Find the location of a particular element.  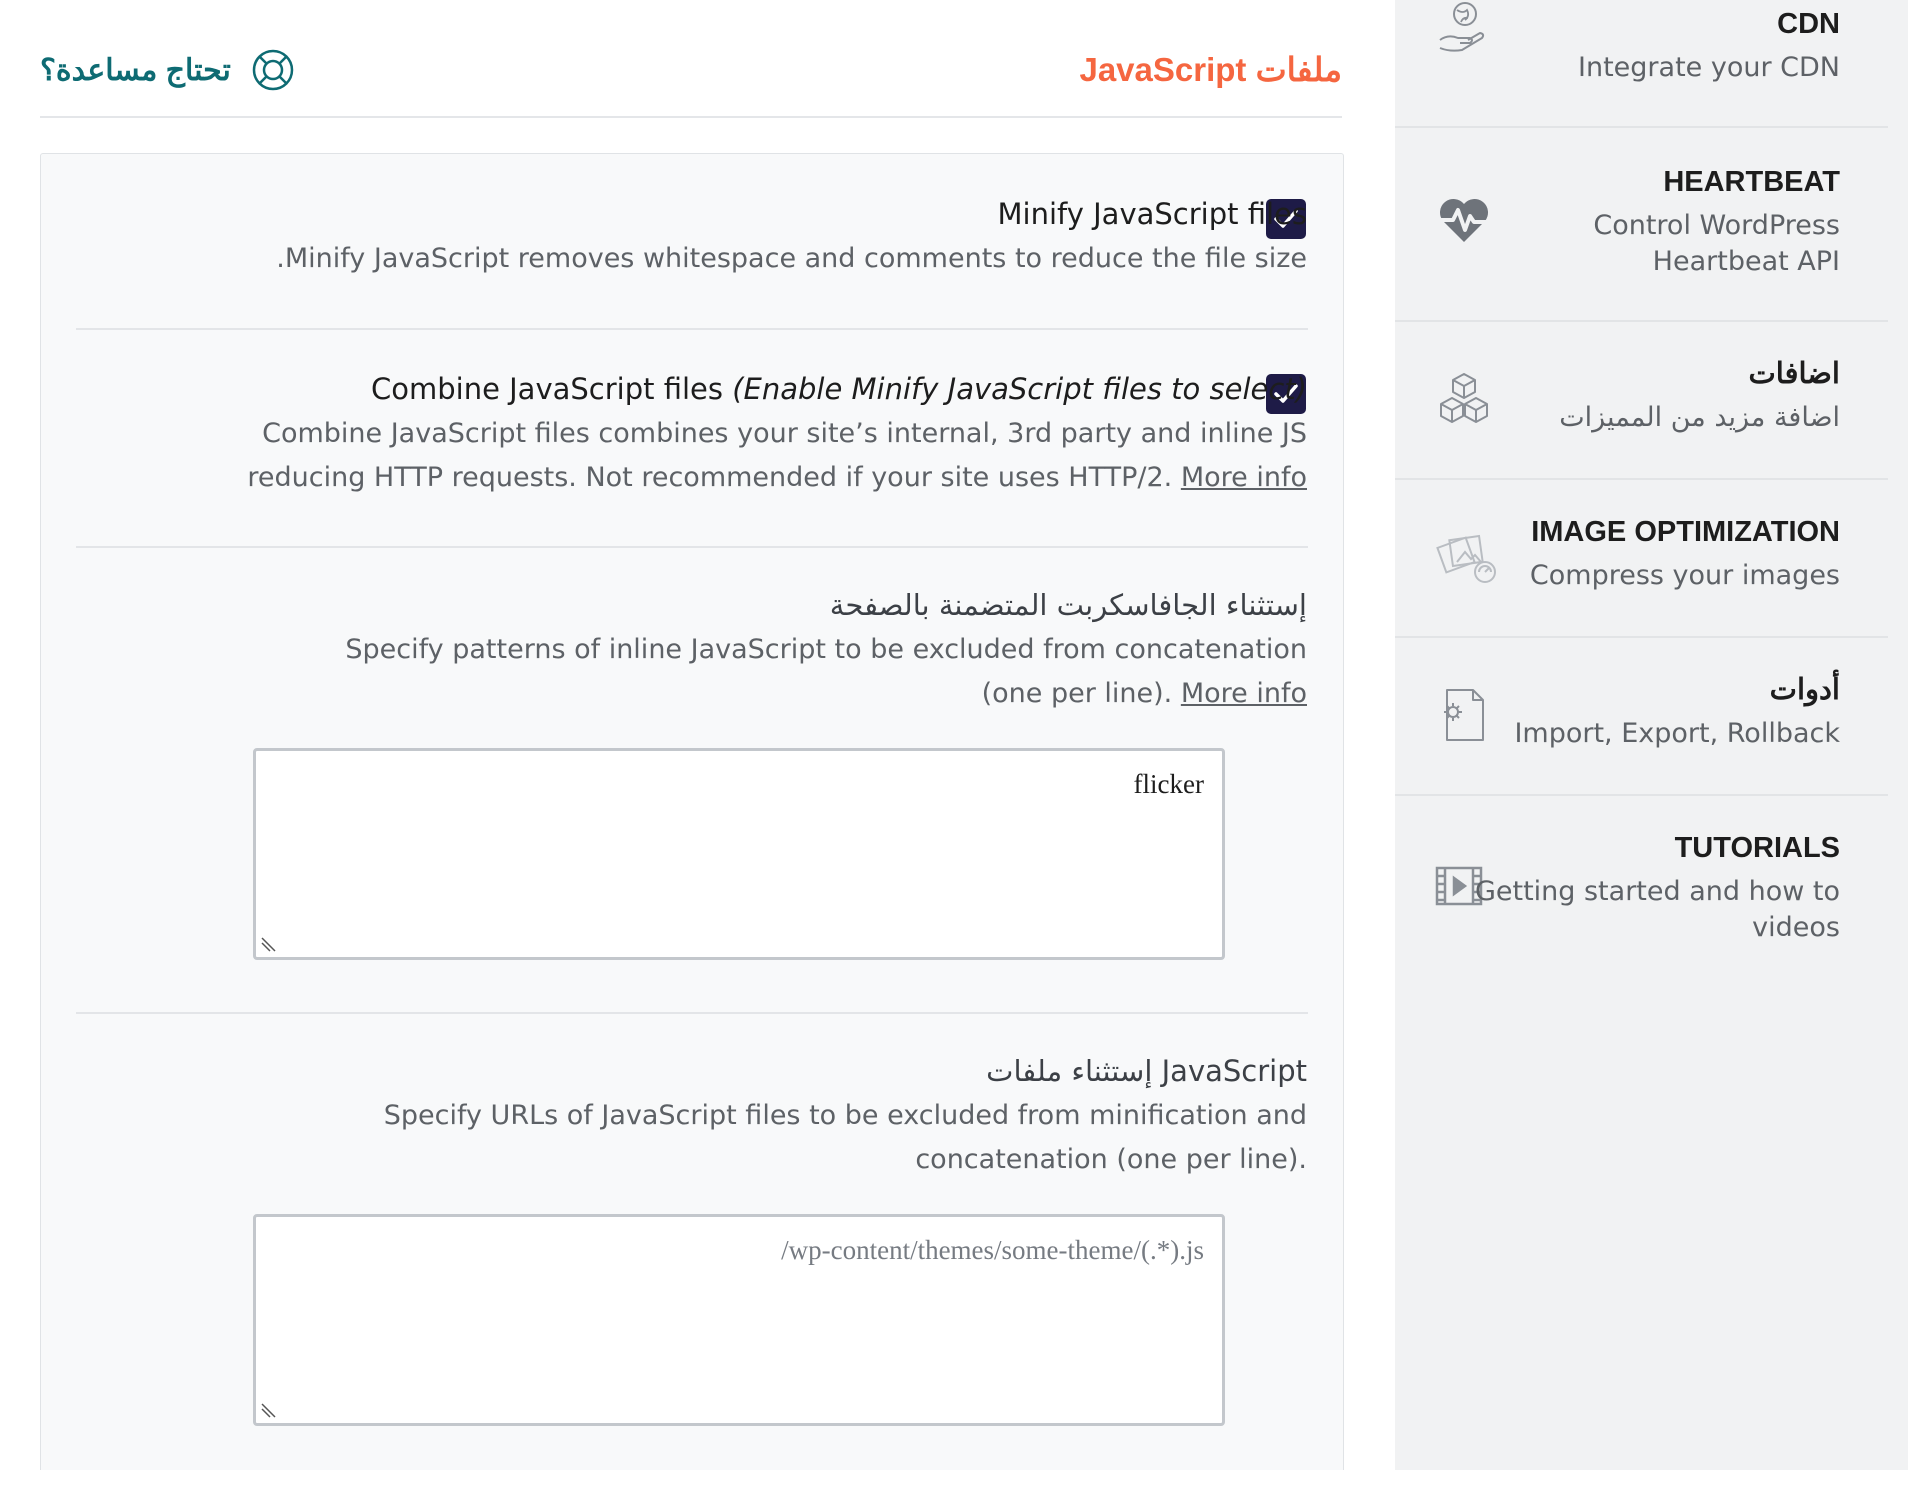

minify-js-title: Minify JavaScript files is located at coordinates (1152, 214).